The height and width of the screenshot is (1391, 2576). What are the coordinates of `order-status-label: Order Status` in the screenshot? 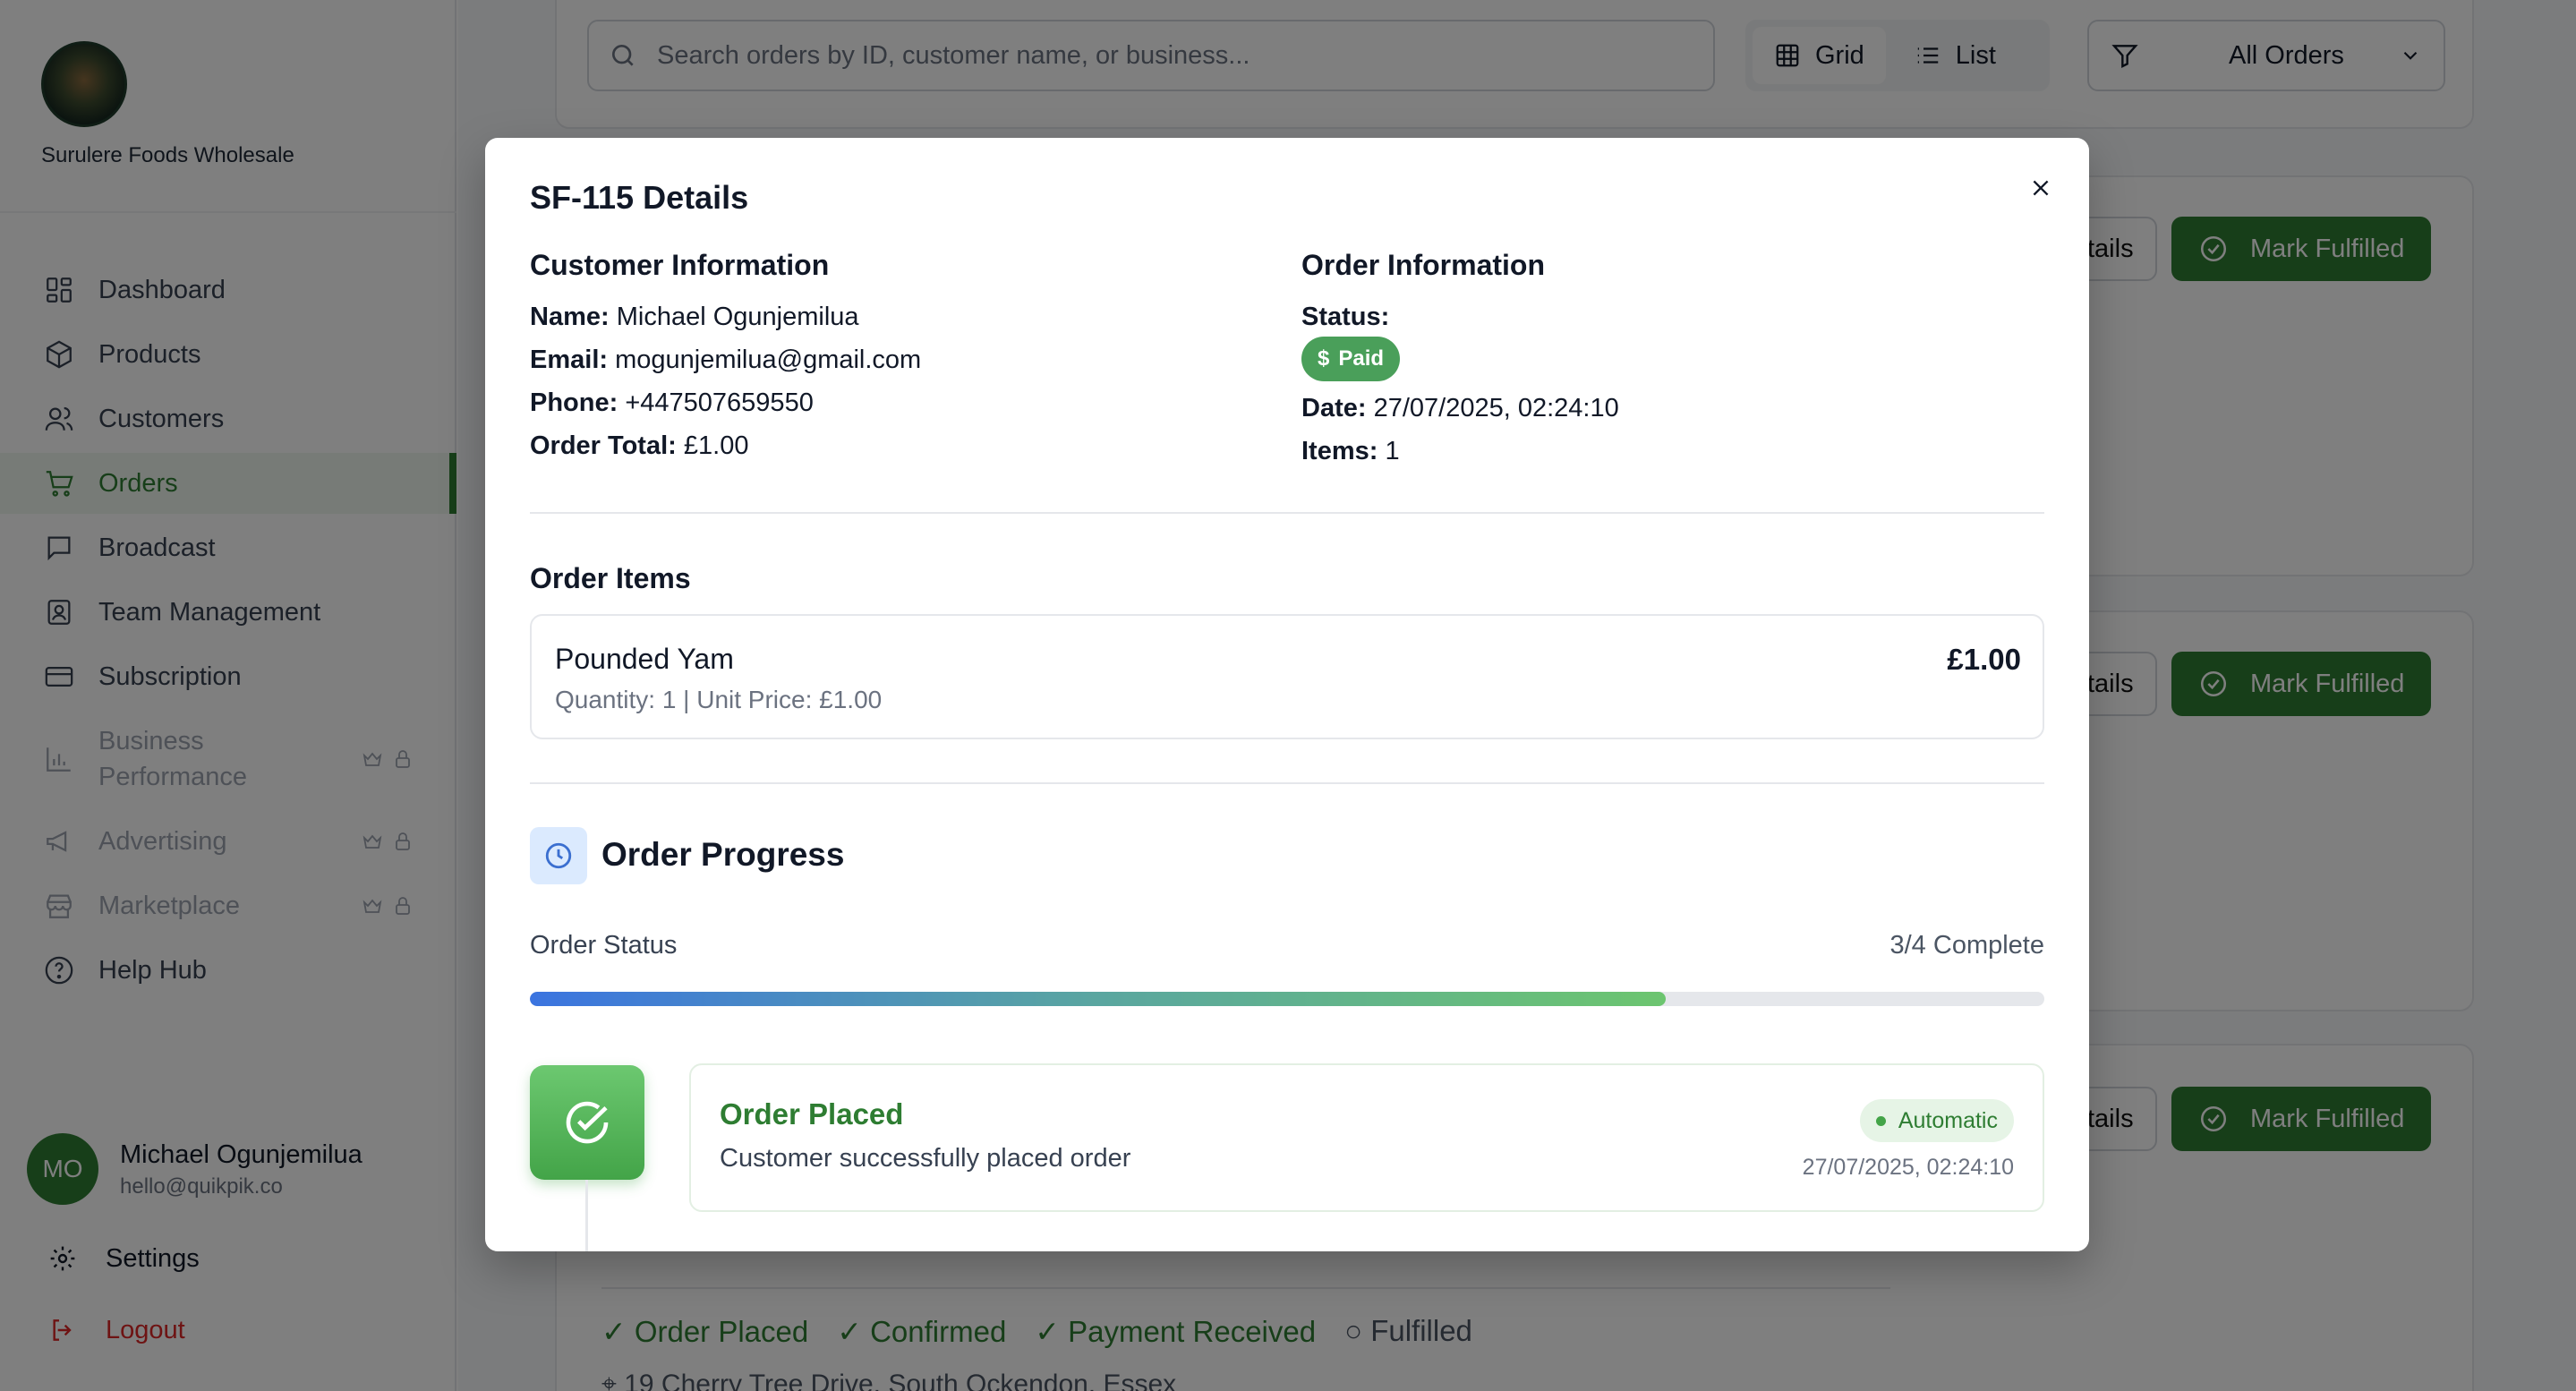 It's located at (604, 946).